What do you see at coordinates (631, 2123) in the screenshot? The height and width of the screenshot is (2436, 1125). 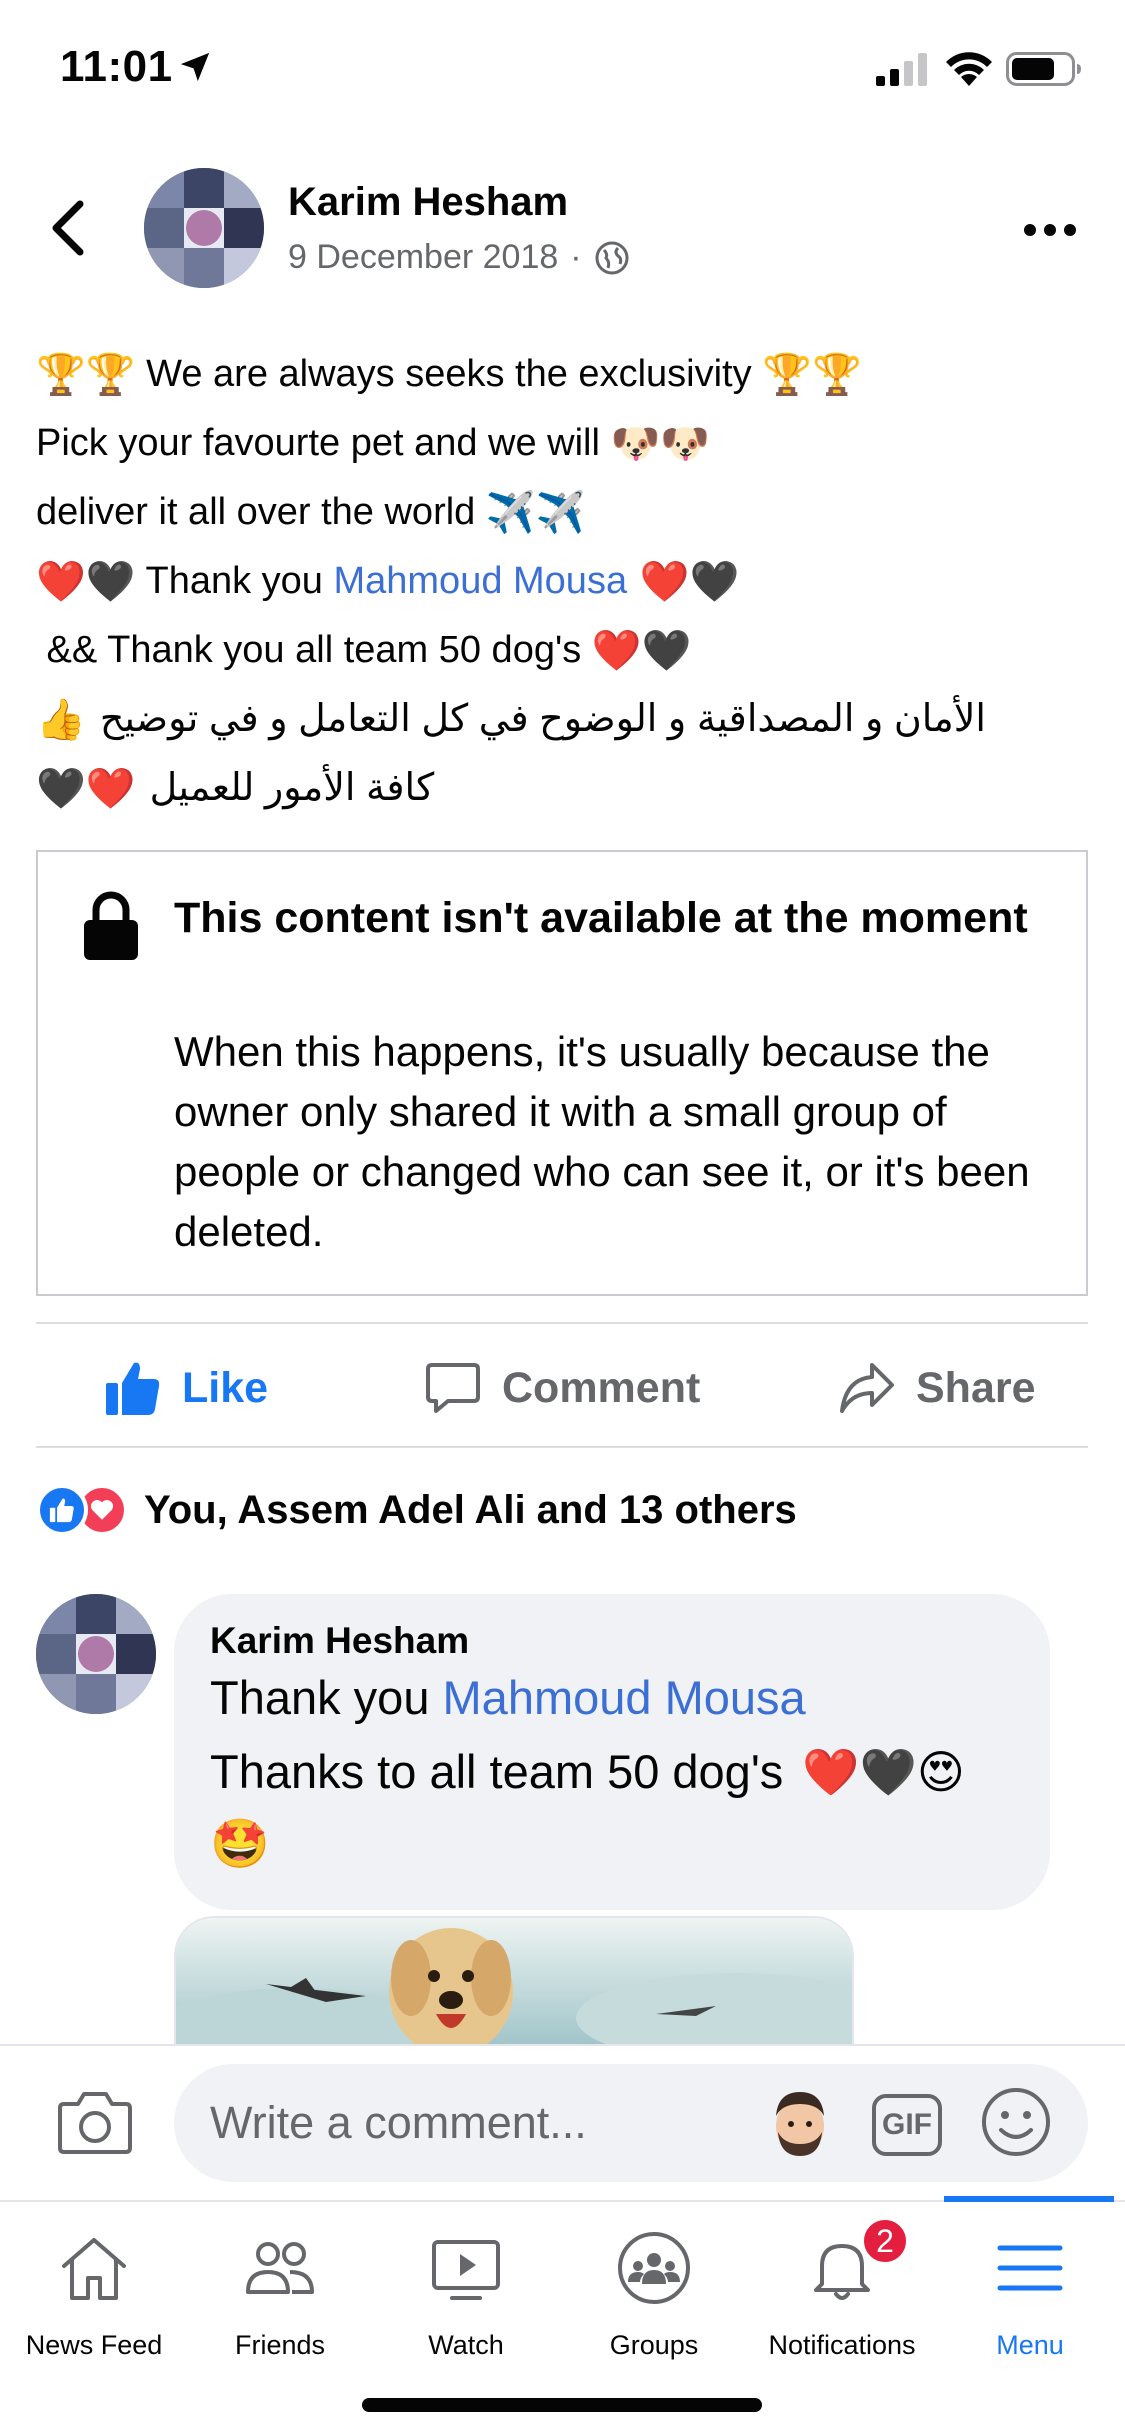 I see `comment-input` at bounding box center [631, 2123].